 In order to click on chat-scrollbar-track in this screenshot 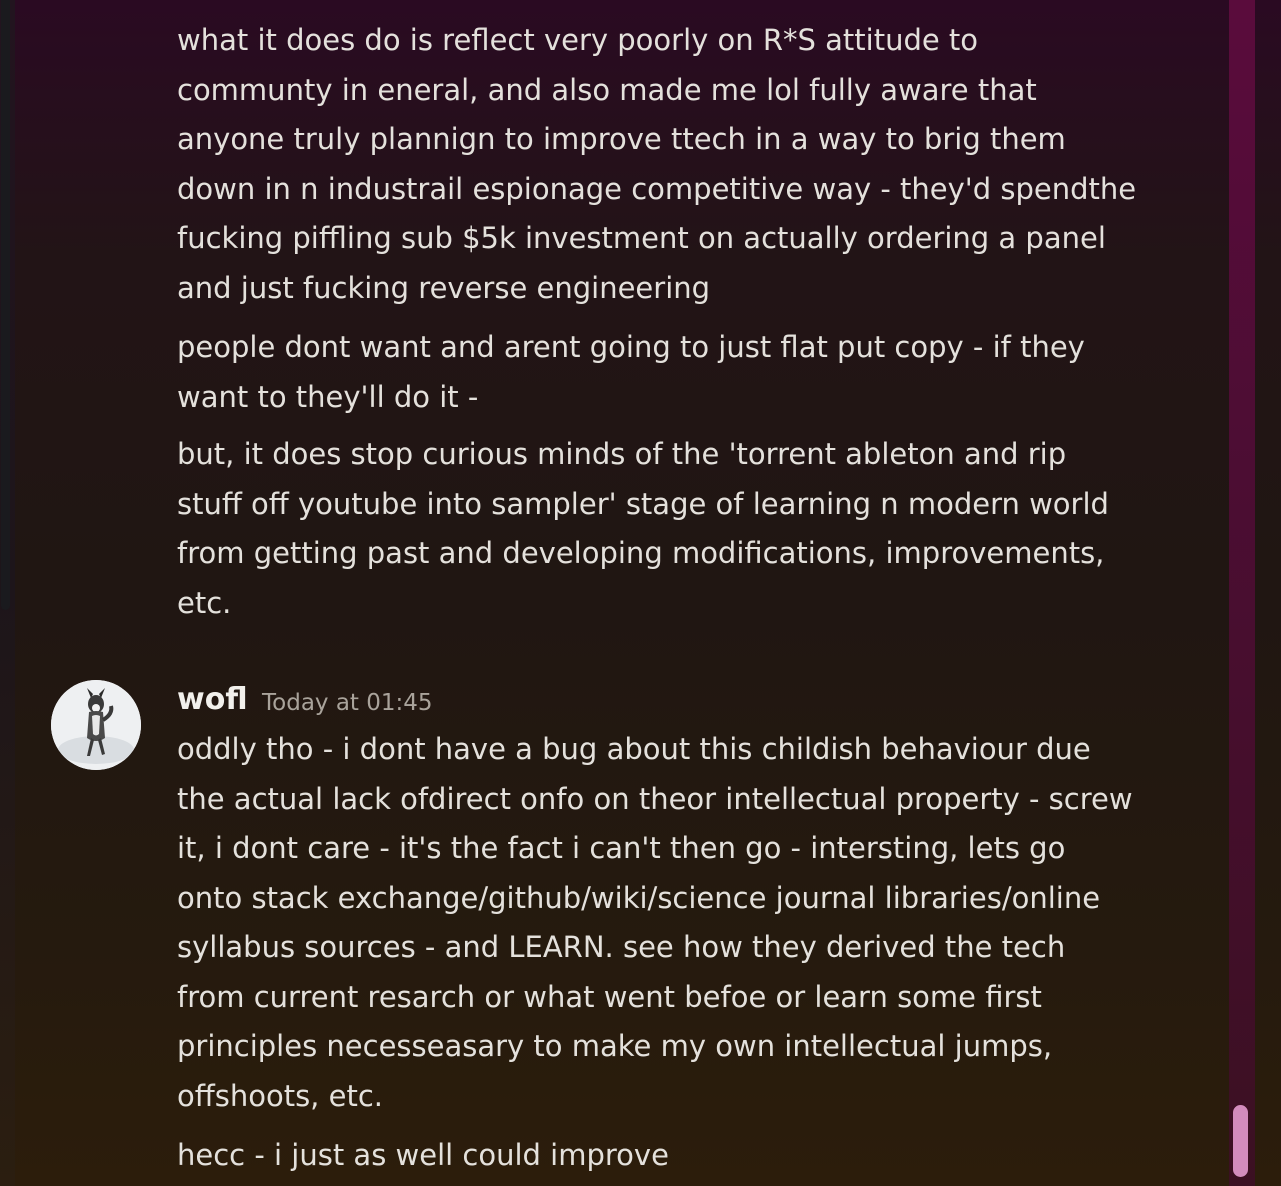, I will do `click(1242, 593)`.